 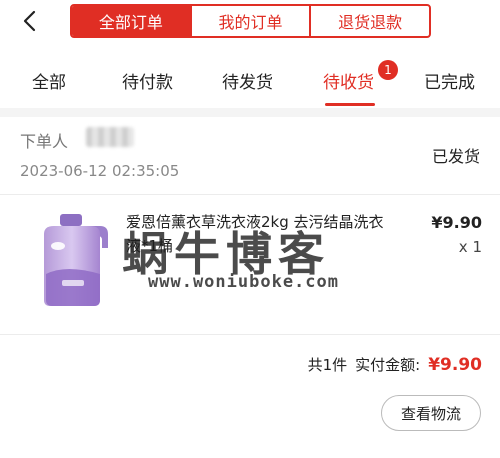 What do you see at coordinates (147, 80) in the screenshot?
I see `tab-pending-payment: 待付款` at bounding box center [147, 80].